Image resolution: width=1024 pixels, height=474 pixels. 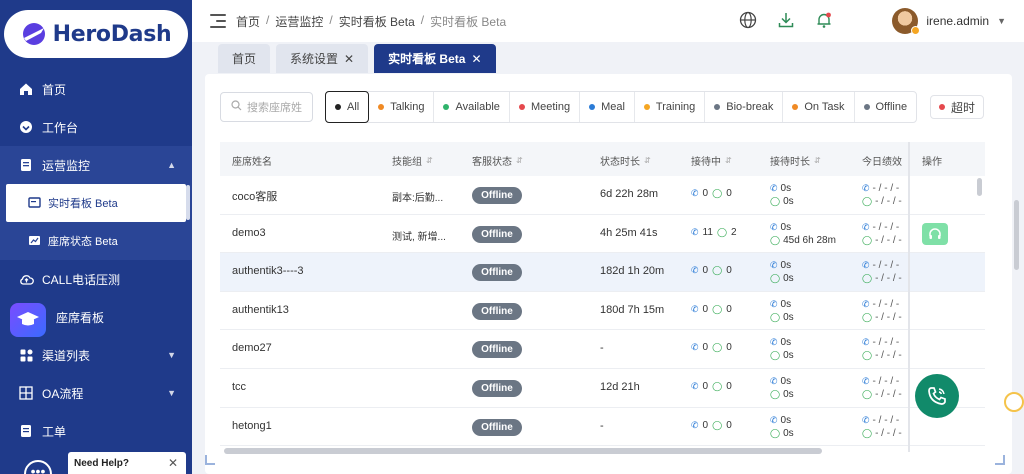 I want to click on need-help-banner: Need Help? ✕, so click(x=127, y=463).